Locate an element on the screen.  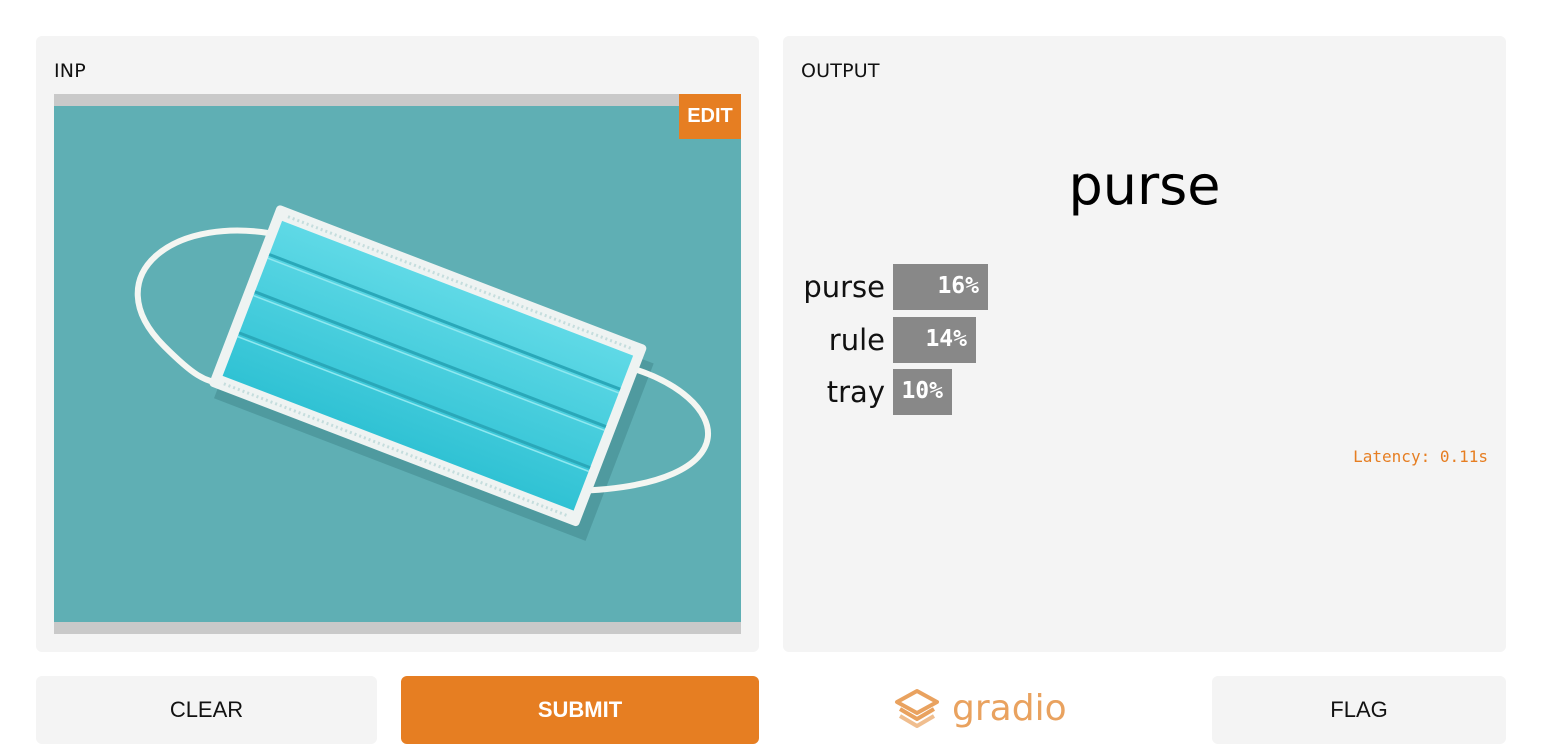
confidence-percent: 10% is located at coordinates (922, 391).